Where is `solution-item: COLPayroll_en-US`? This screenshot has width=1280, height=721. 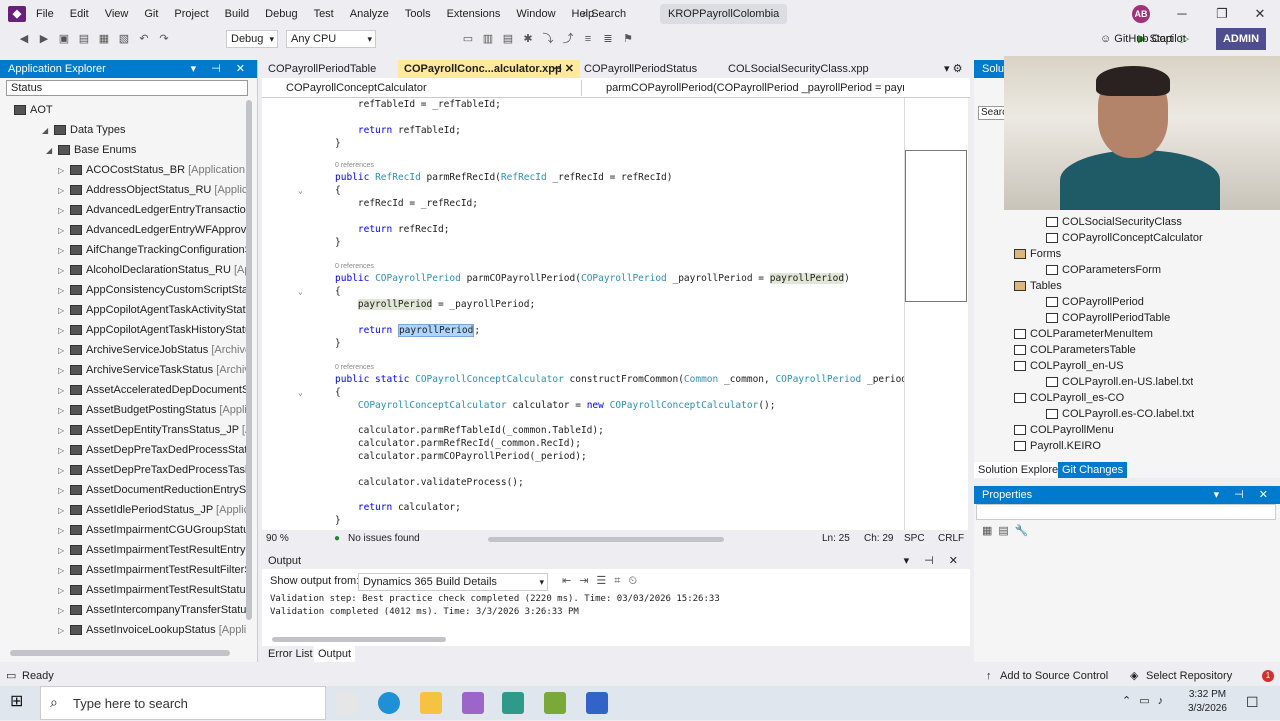
solution-item: COLPayroll_en-US is located at coordinates (1069, 366).